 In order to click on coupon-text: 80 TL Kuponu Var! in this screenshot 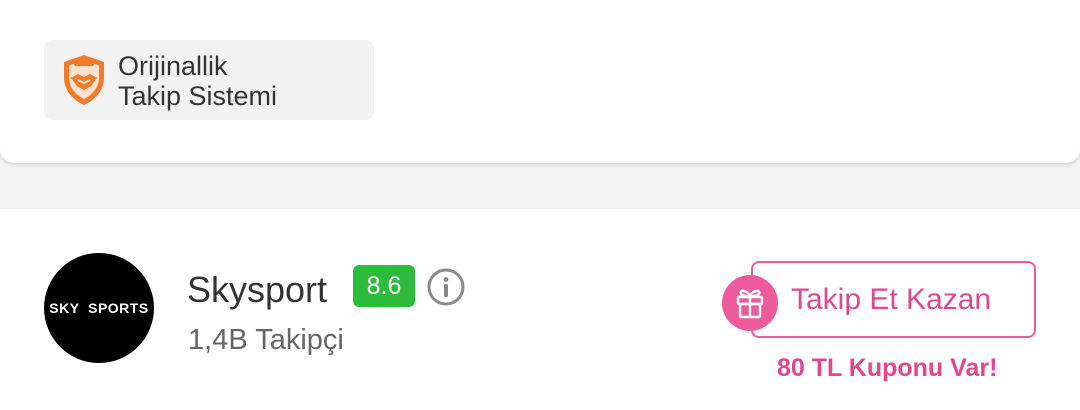, I will do `click(887, 368)`.